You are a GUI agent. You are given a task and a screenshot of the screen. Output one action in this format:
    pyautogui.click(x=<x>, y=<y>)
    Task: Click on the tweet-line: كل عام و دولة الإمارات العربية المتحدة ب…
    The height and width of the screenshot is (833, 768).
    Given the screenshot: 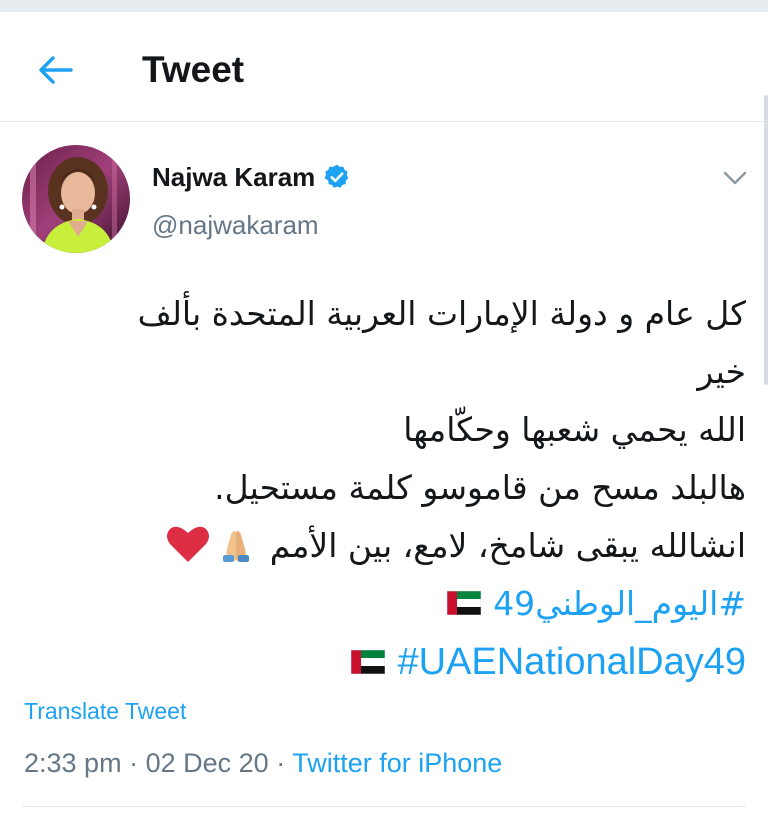 What is the action you would take?
    pyautogui.click(x=441, y=313)
    